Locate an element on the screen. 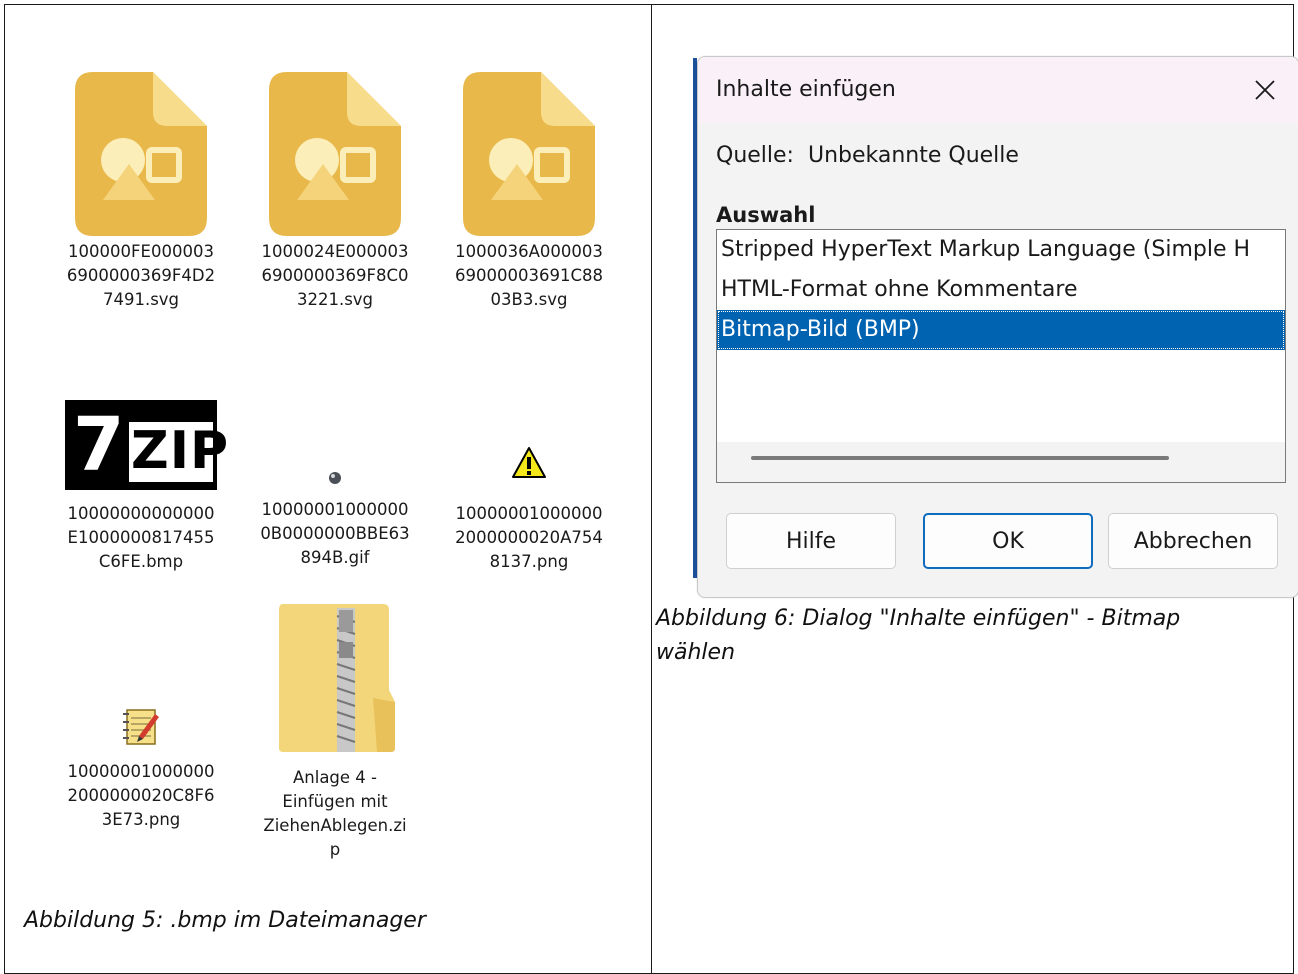  file-item: 10000001000000 2000000020C8F6 3E73.png is located at coordinates (141, 769).